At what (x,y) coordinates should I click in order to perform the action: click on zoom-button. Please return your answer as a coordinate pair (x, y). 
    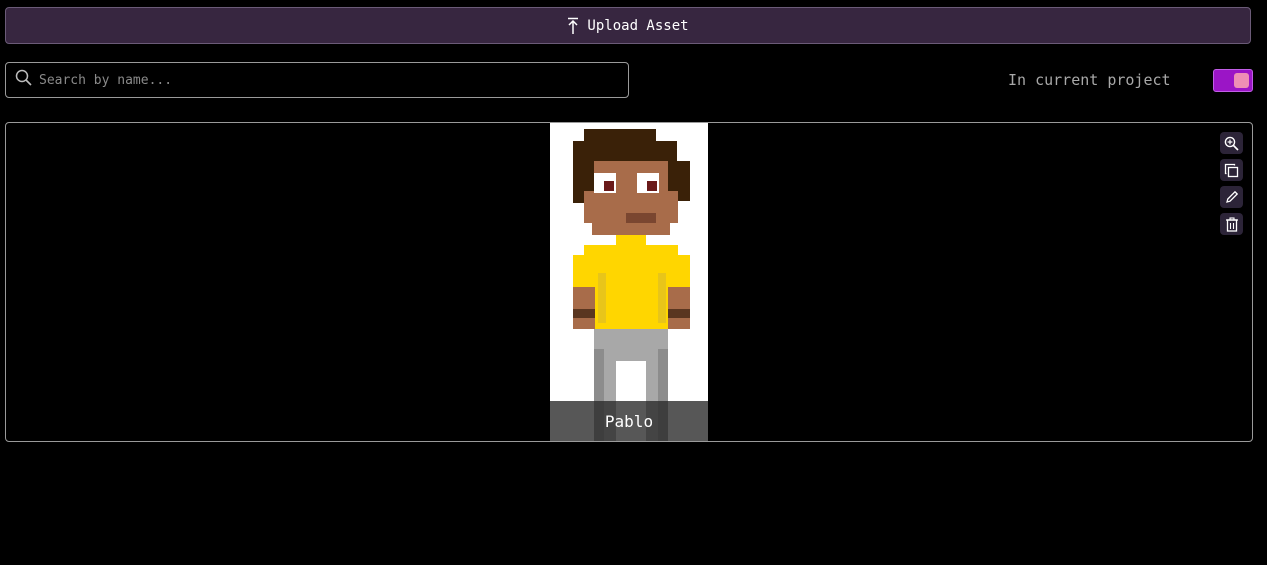
    Looking at the image, I should click on (1231, 143).